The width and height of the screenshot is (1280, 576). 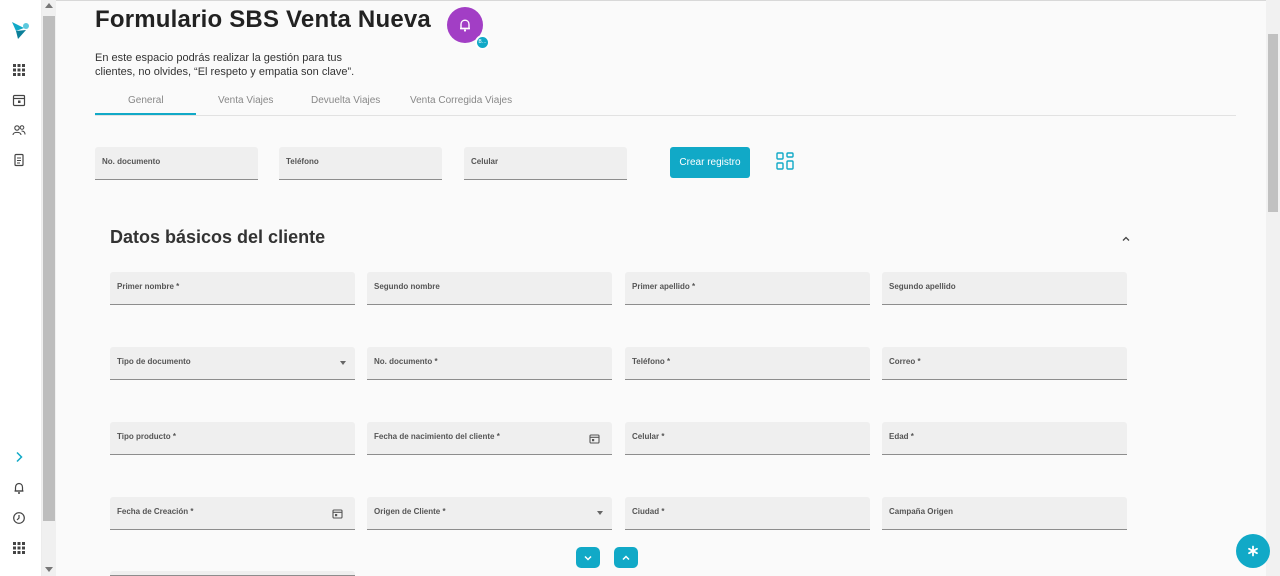 I want to click on asterisk-icon, so click(x=1253, y=551).